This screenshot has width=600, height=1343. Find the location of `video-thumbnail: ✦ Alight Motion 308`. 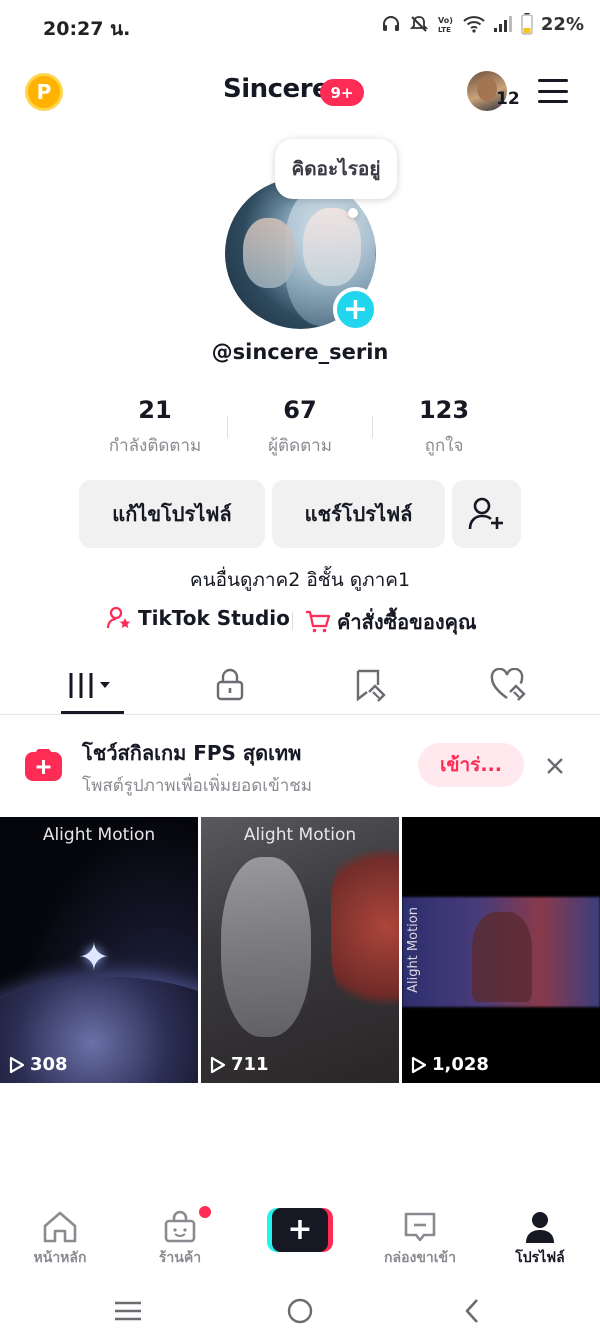

video-thumbnail: ✦ Alight Motion 308 is located at coordinates (99, 950).